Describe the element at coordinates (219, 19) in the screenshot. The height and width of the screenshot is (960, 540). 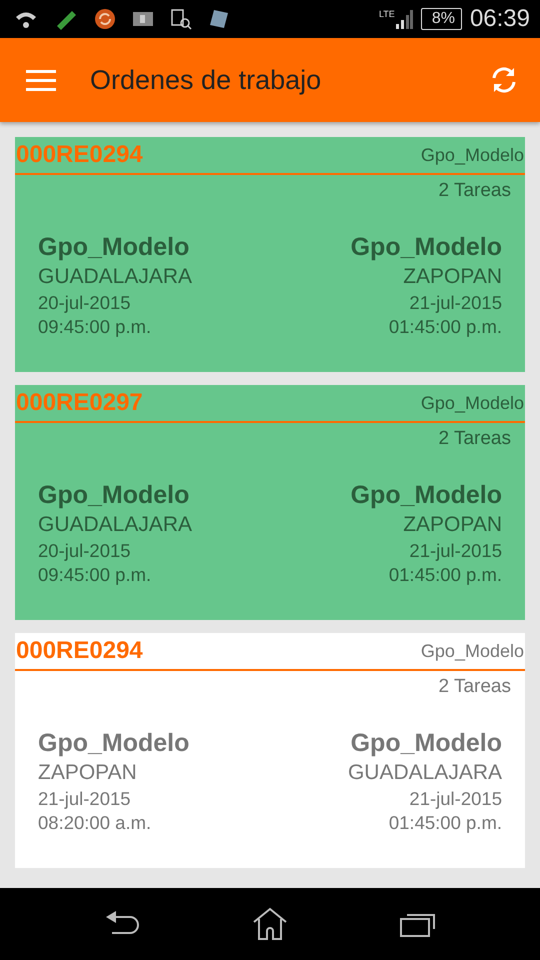
I see `card-icon` at that location.